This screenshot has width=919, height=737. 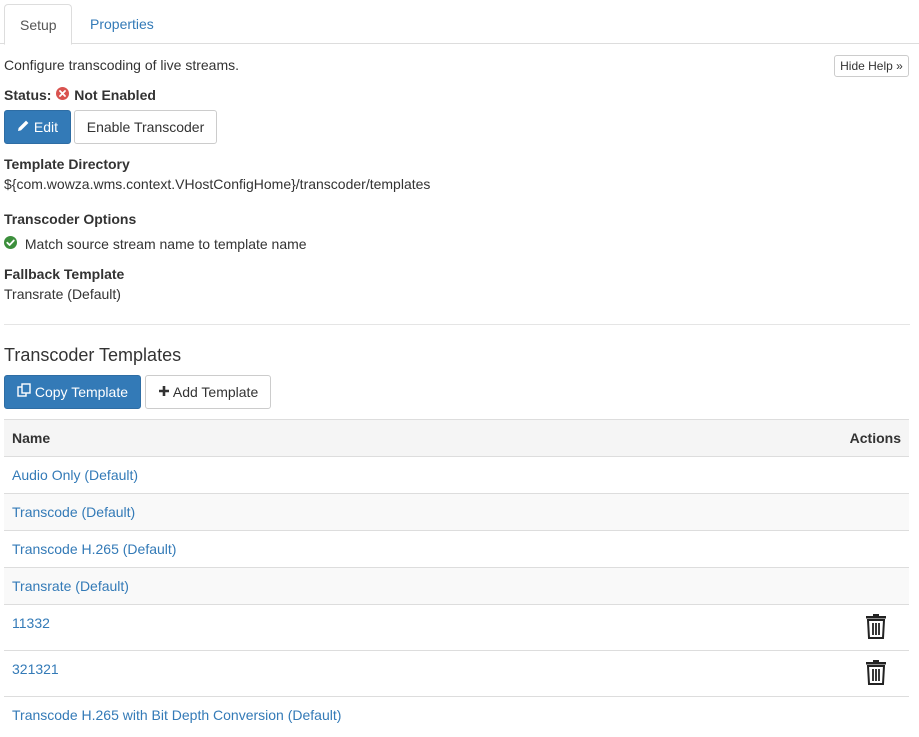 I want to click on status-line: Status: Not Enabled, so click(x=80, y=95).